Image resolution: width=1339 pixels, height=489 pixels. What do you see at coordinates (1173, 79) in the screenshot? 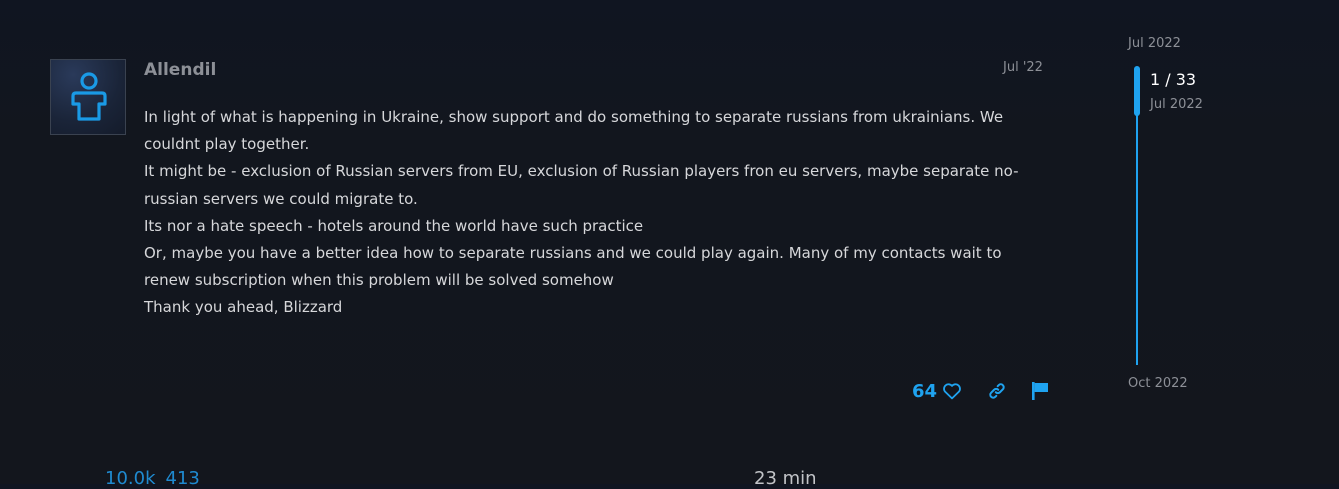
I see `timeline-position: 1 / 33` at bounding box center [1173, 79].